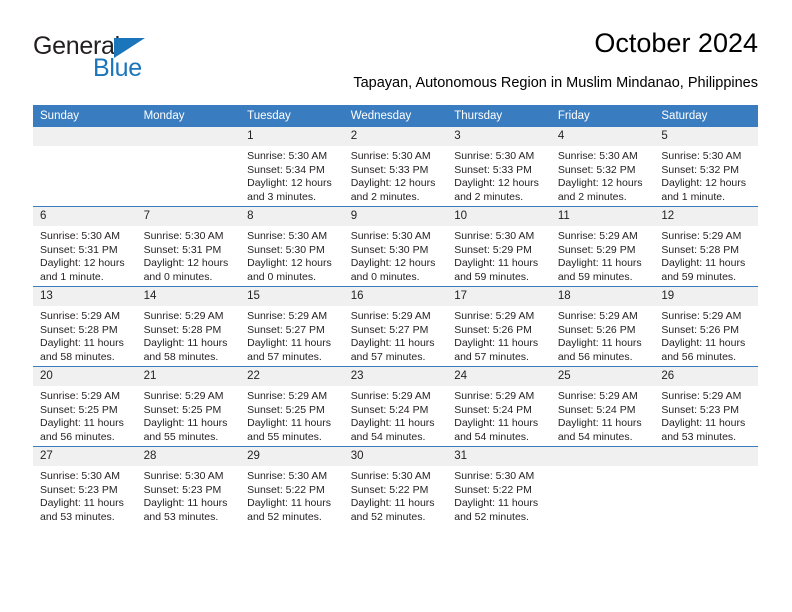  Describe the element at coordinates (292, 216) in the screenshot. I see `day-number: 8` at that location.